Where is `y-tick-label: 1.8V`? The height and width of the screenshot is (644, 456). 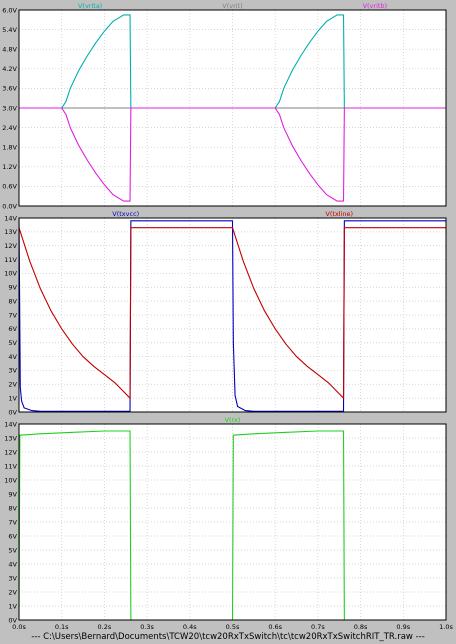 y-tick-label: 1.8V is located at coordinates (9, 148).